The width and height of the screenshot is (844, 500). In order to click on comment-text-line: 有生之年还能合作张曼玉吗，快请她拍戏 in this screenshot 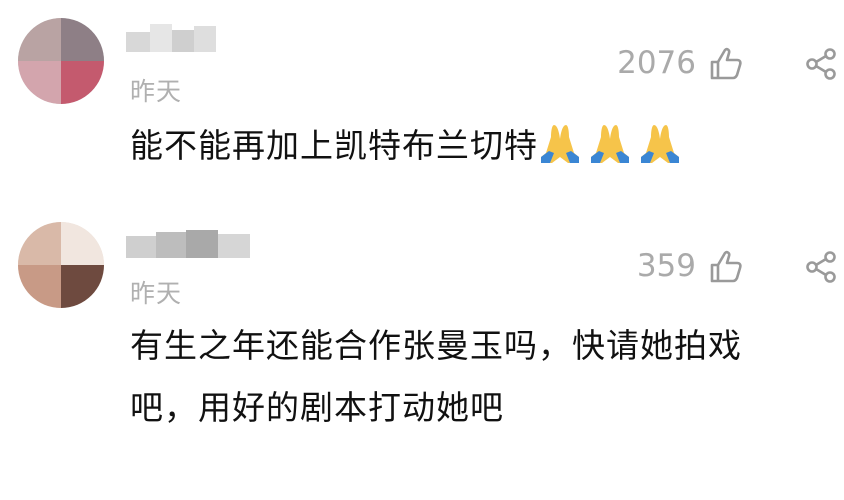, I will do `click(436, 345)`.